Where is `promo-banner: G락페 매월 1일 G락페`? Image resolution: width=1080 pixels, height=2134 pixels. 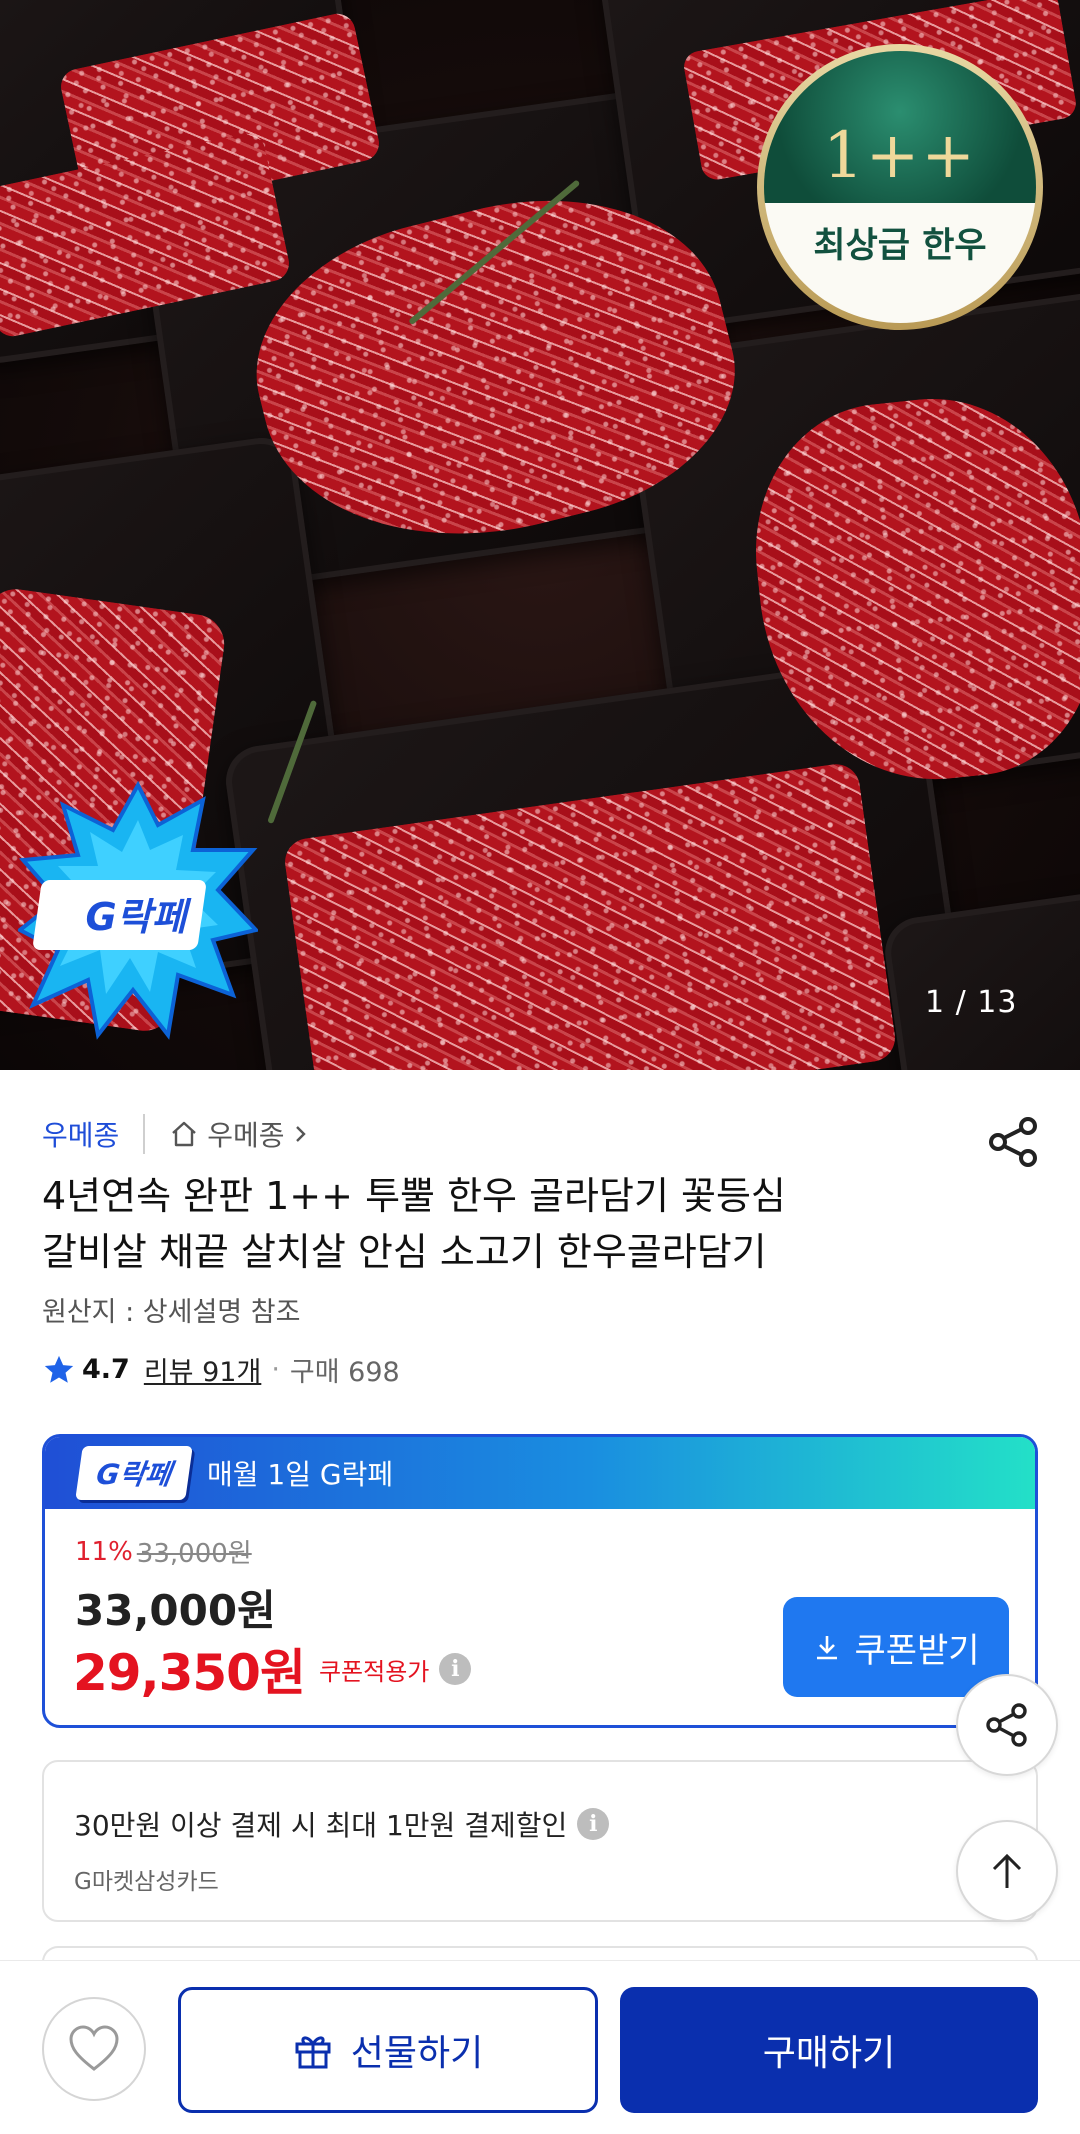 promo-banner: G락페 매월 1일 G락페 is located at coordinates (540, 1473).